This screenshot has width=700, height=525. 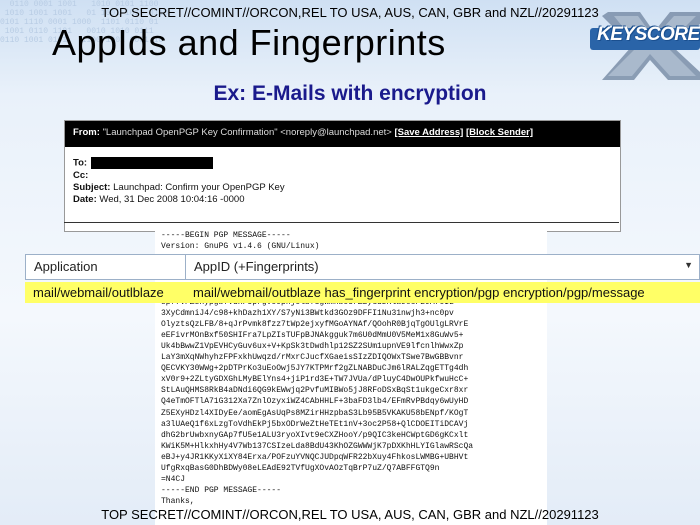 I want to click on pgp-line: =N4CJ, so click(x=173, y=480).